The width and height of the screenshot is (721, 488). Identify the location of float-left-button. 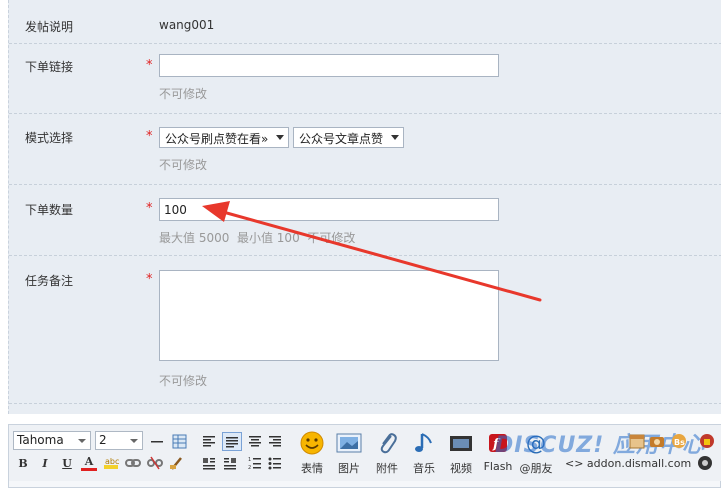
(209, 463).